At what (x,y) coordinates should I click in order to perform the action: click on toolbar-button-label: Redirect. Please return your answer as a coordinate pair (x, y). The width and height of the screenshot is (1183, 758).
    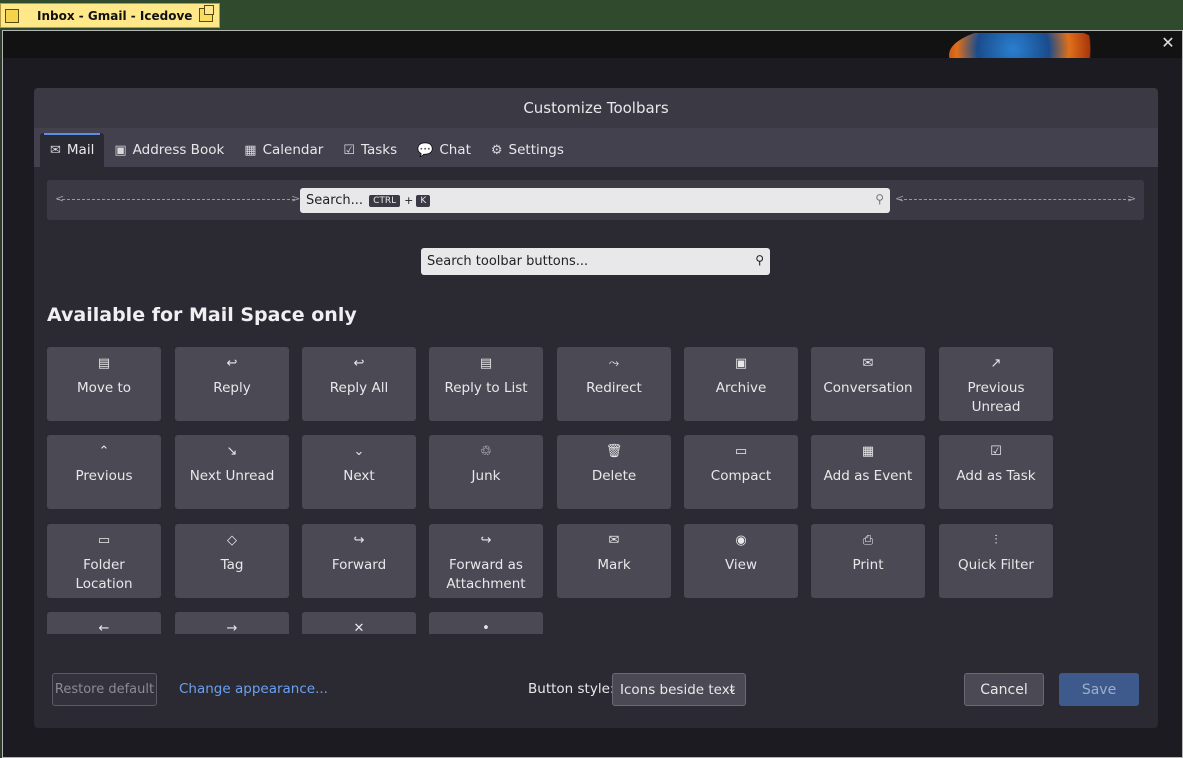
    Looking at the image, I should click on (614, 388).